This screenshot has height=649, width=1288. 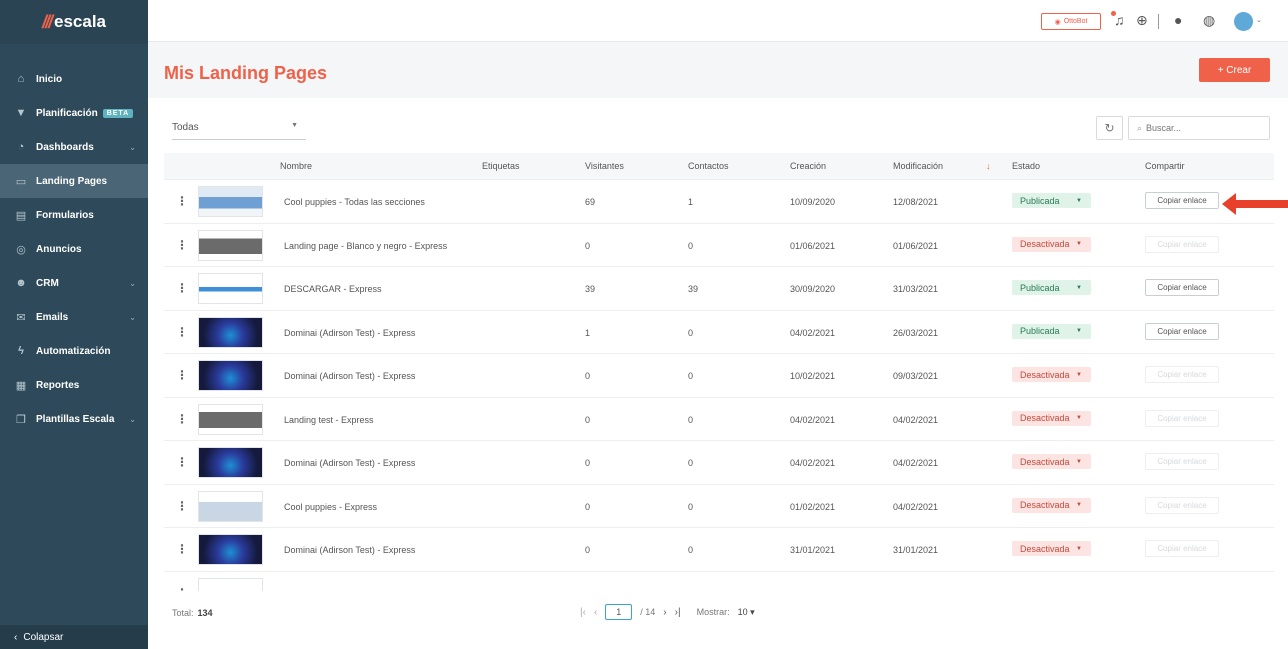 I want to click on status-filter-select: Todas ▼, so click(x=239, y=128).